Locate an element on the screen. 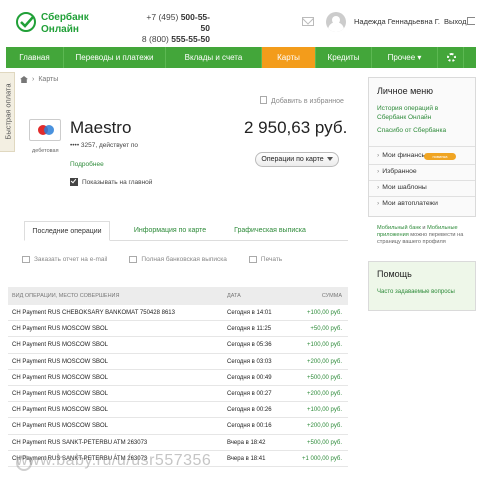  nav-credits: Кредиты is located at coordinates (344, 57).